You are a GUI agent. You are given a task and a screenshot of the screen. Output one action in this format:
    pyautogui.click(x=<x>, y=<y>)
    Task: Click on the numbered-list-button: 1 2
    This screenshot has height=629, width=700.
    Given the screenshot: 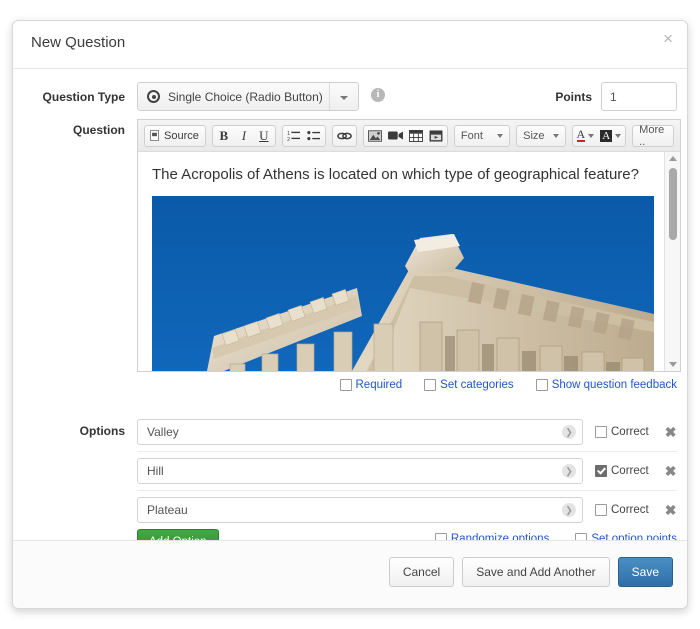 What is the action you would take?
    pyautogui.click(x=294, y=136)
    